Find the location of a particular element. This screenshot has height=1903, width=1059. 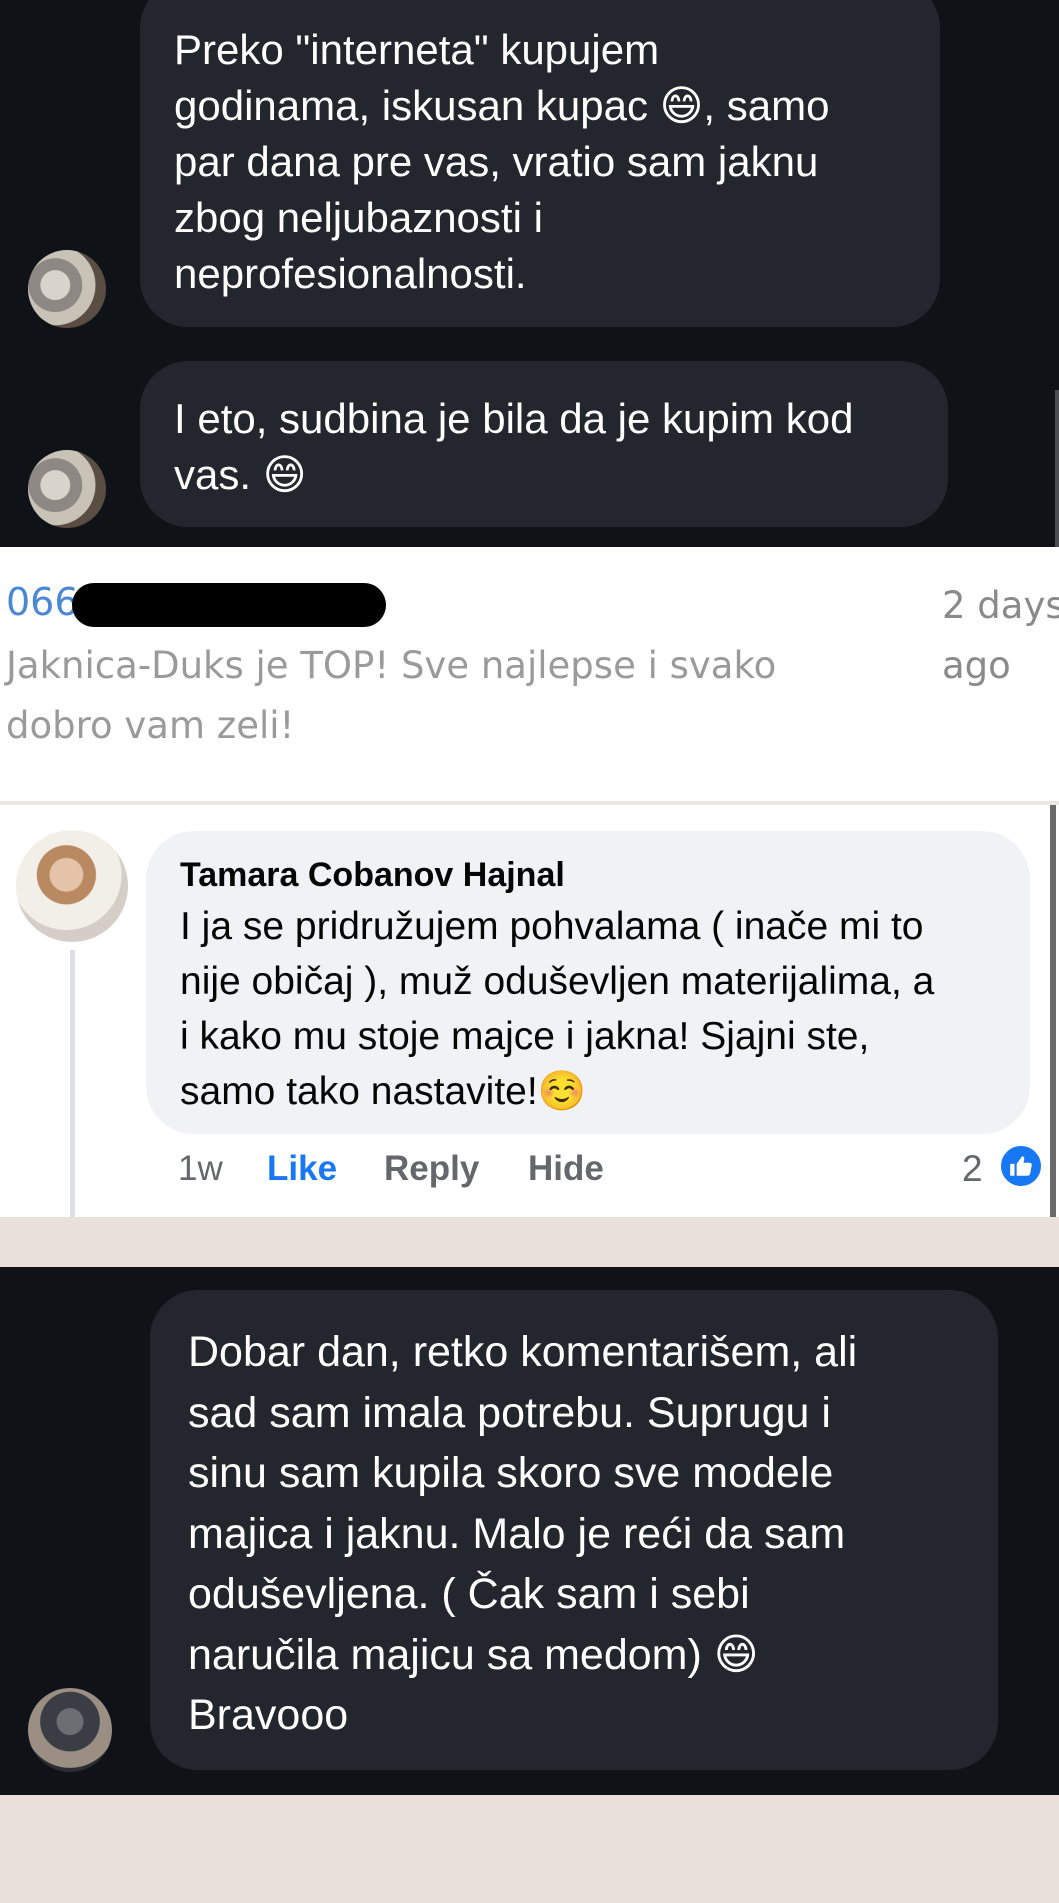

comment-author: Tamara Cobanov Hajnal is located at coordinates (588, 875).